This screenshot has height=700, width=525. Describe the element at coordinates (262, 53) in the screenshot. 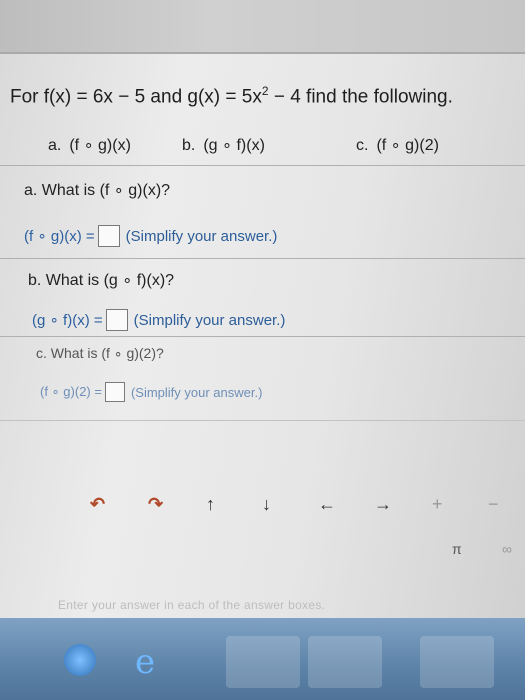

I see `top-divider` at that location.